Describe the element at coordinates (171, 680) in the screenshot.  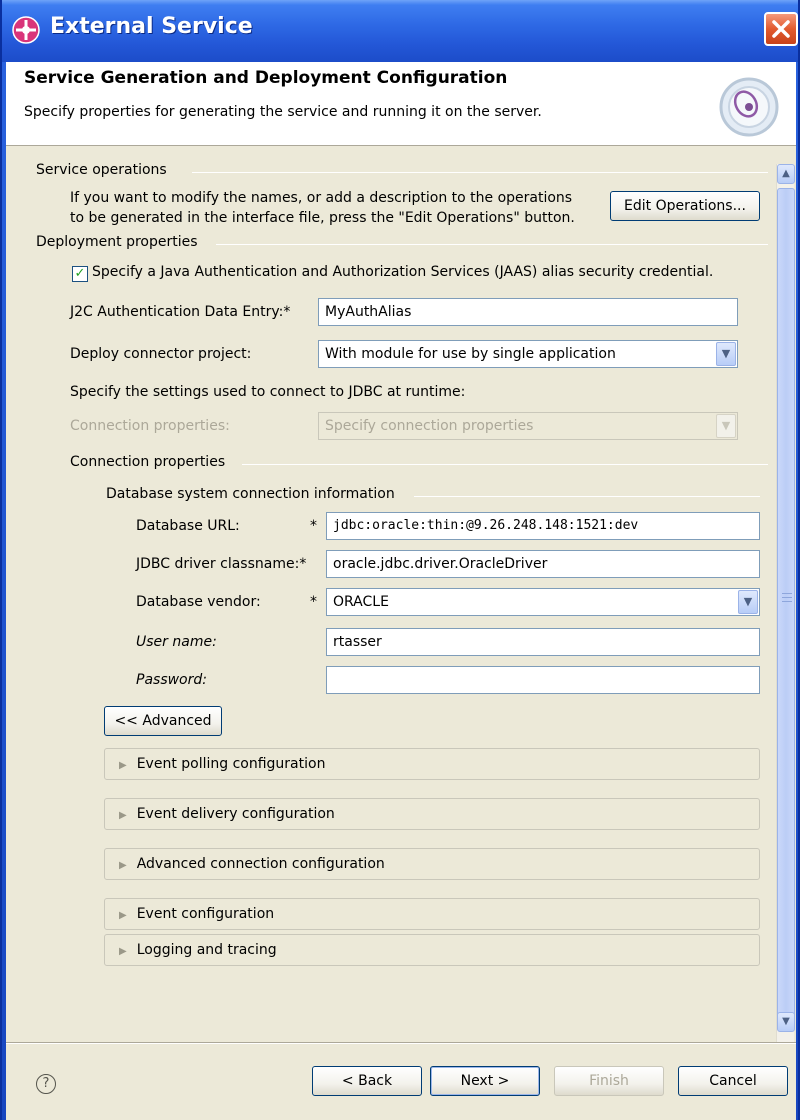
I see `password-label: Password:` at that location.